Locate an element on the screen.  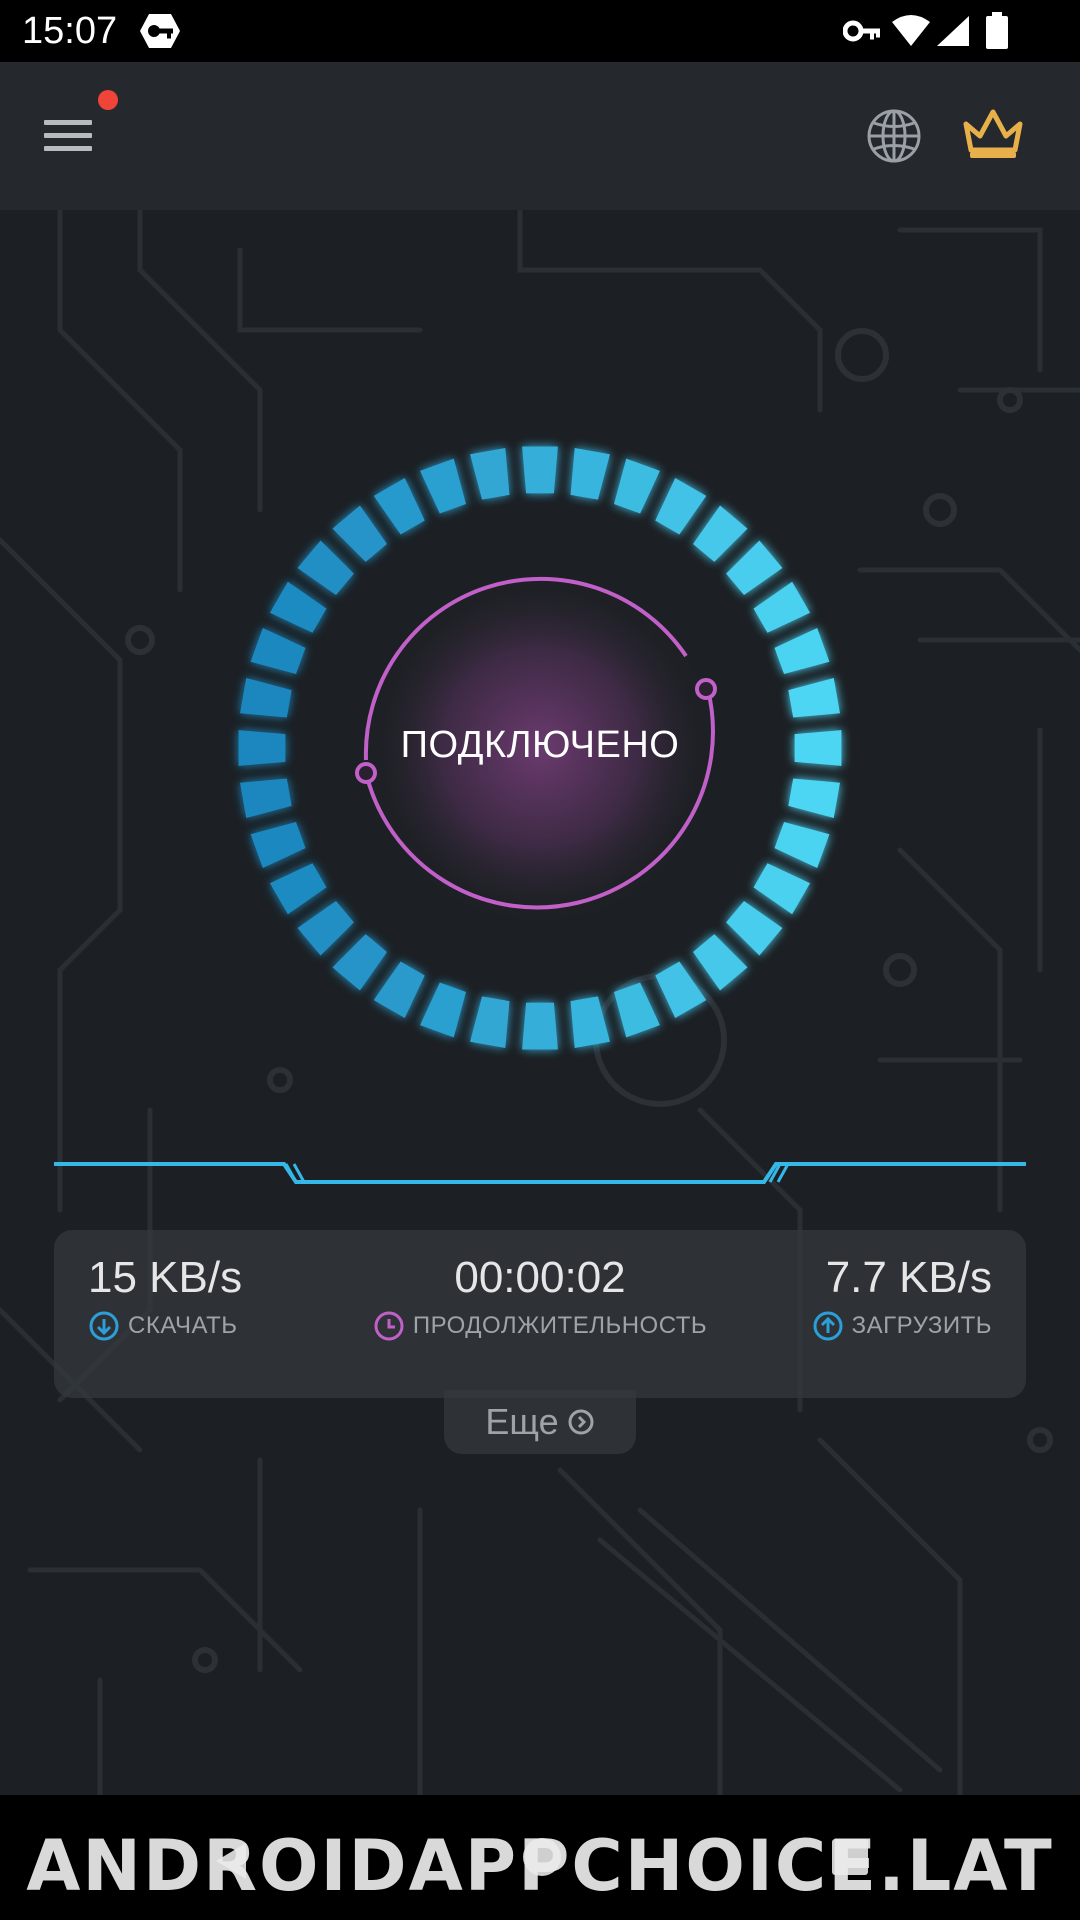
download-speed: 15 KB/s is located at coordinates (165, 1277).